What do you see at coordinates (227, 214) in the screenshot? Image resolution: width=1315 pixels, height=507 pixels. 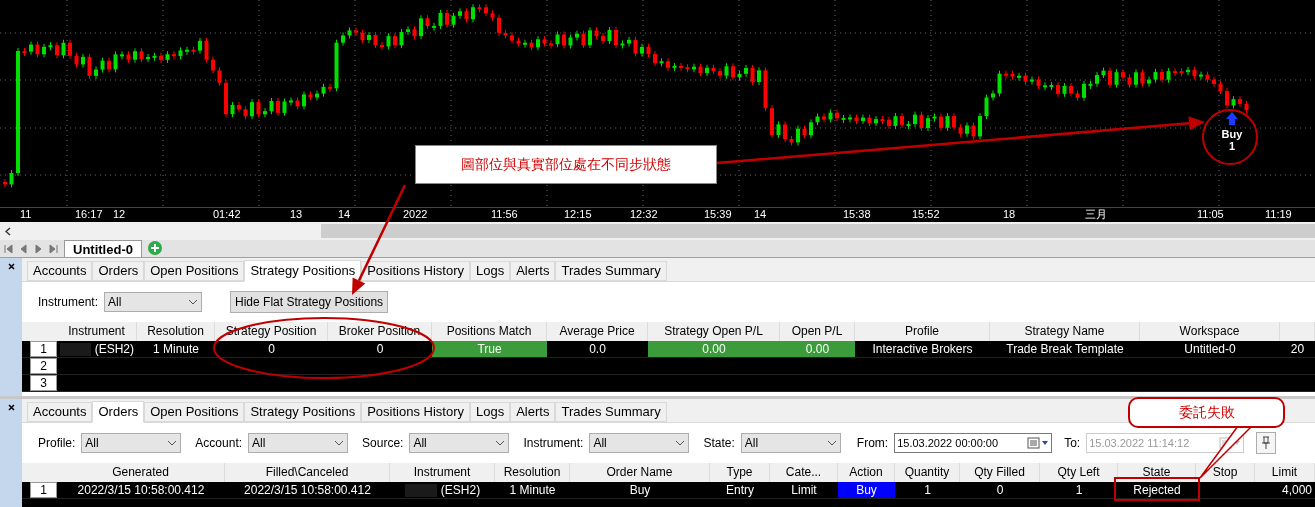 I see `axis-label: 01:42` at bounding box center [227, 214].